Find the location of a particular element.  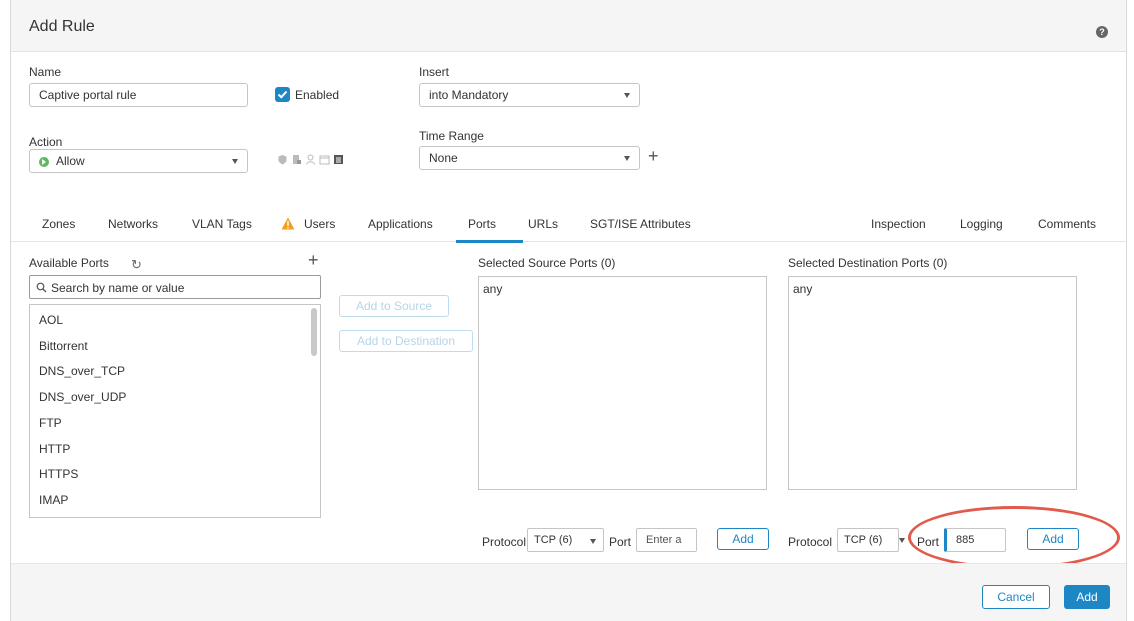

tab-comments: Comments is located at coordinates (1067, 224).